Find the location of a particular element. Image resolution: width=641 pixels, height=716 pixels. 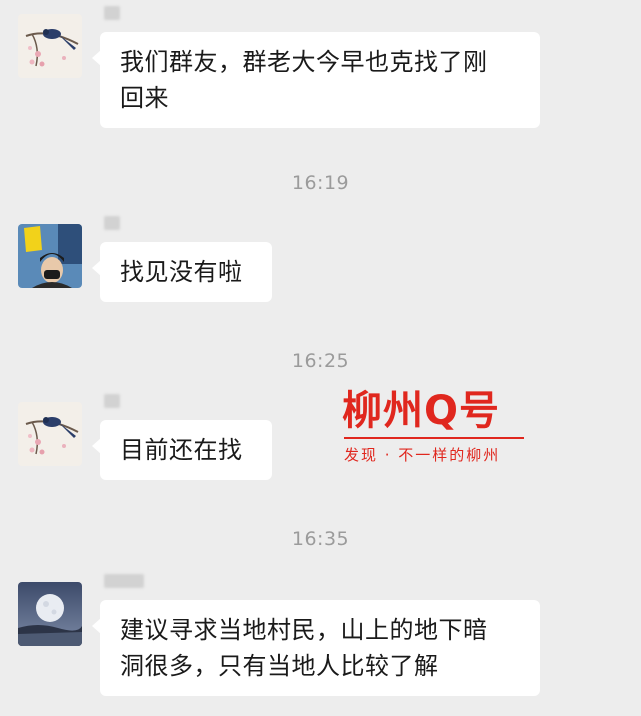

person-photo-icon is located at coordinates (50, 256).